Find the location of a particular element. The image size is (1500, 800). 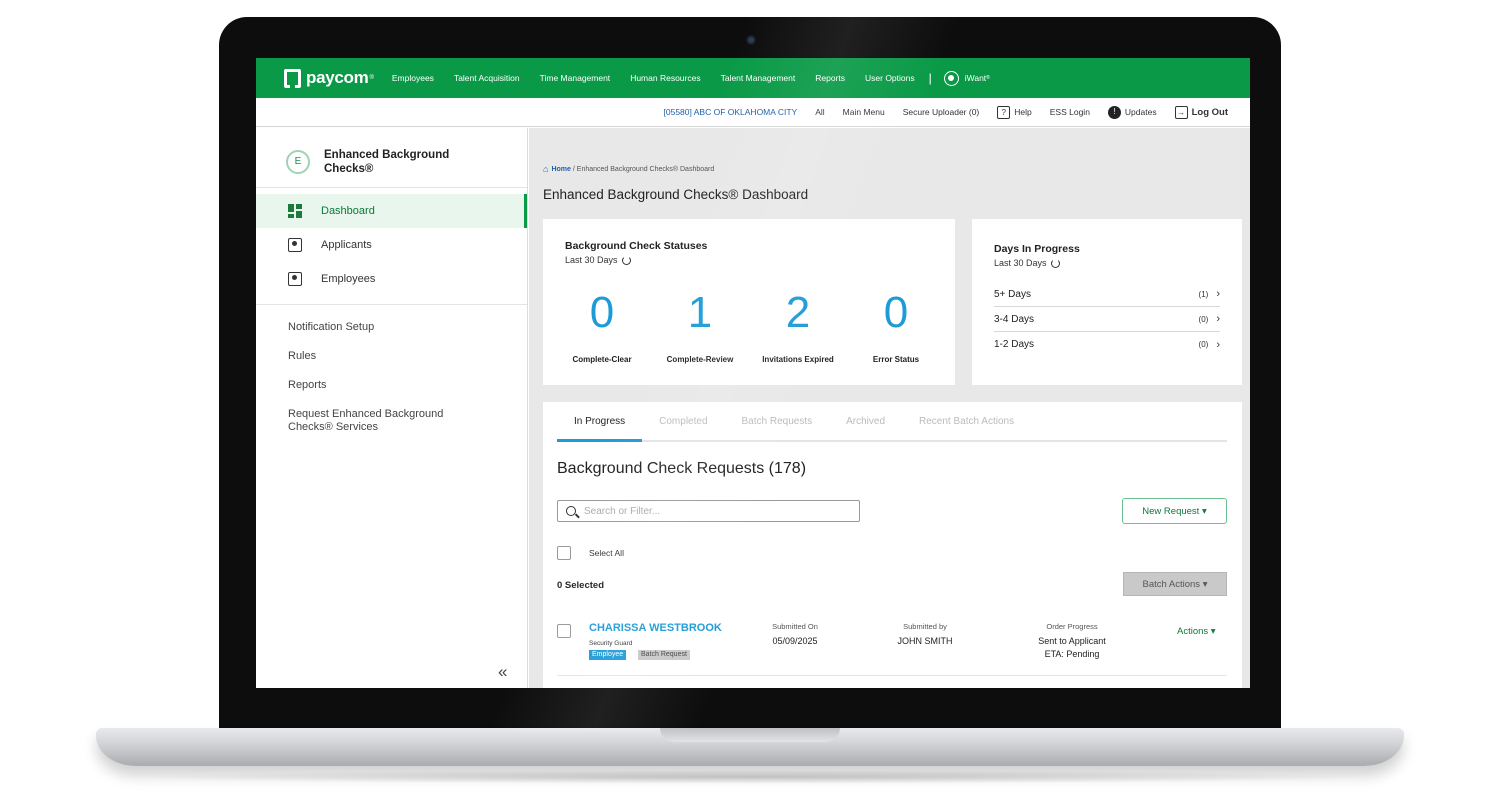

row-checkbox is located at coordinates (564, 631).